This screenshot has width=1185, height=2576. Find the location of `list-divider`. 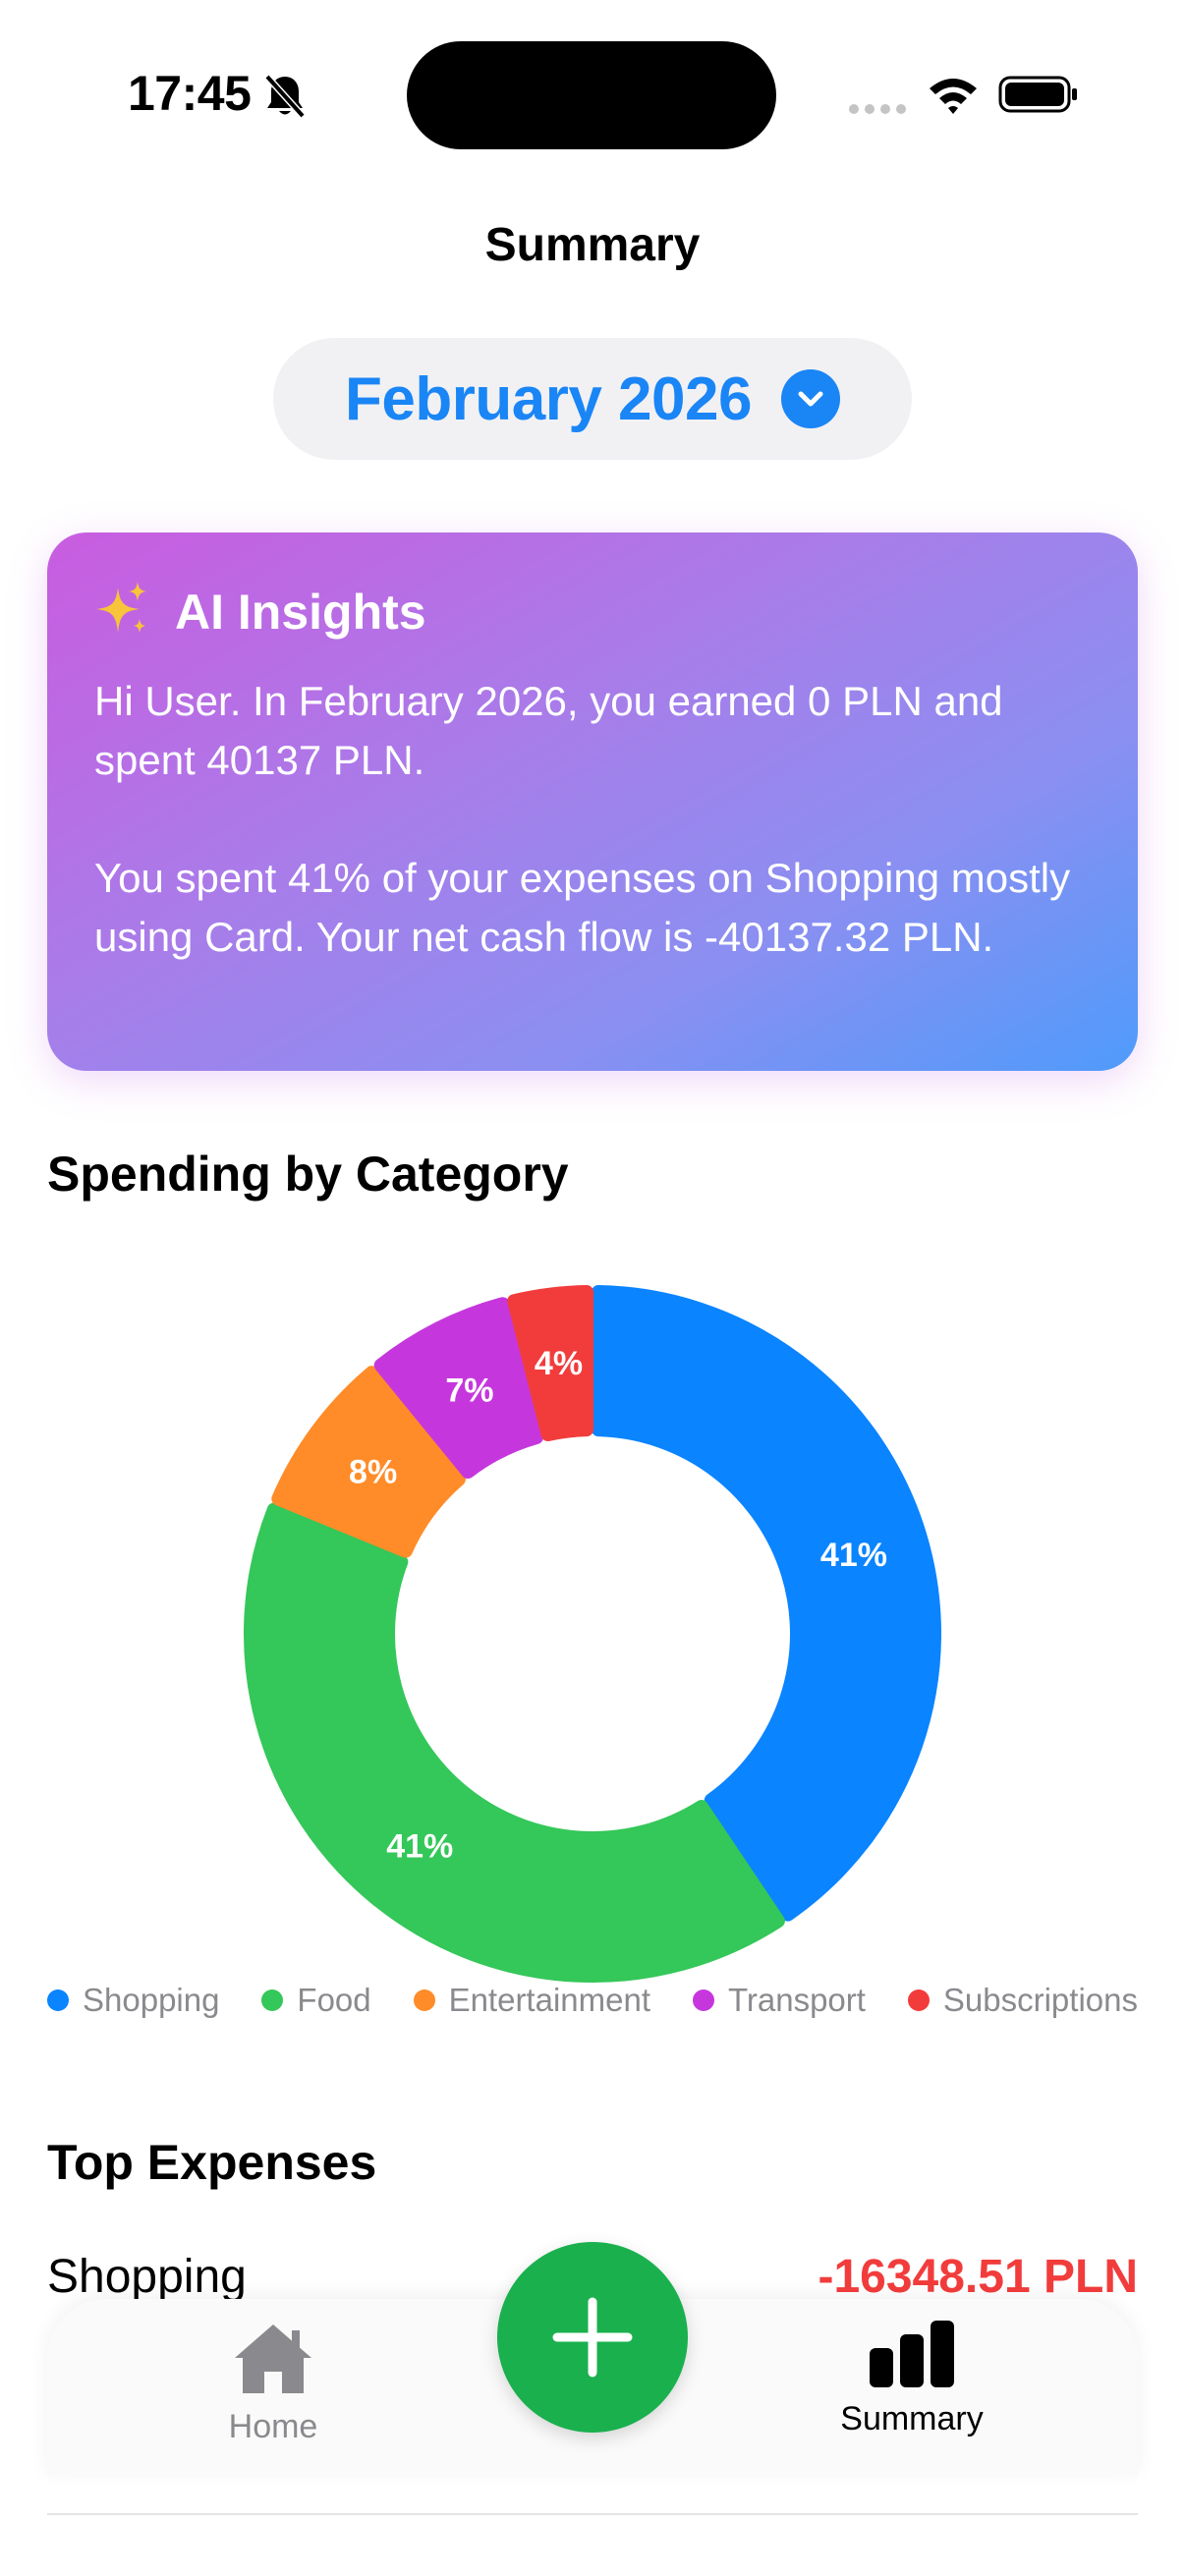

list-divider is located at coordinates (592, 2514).